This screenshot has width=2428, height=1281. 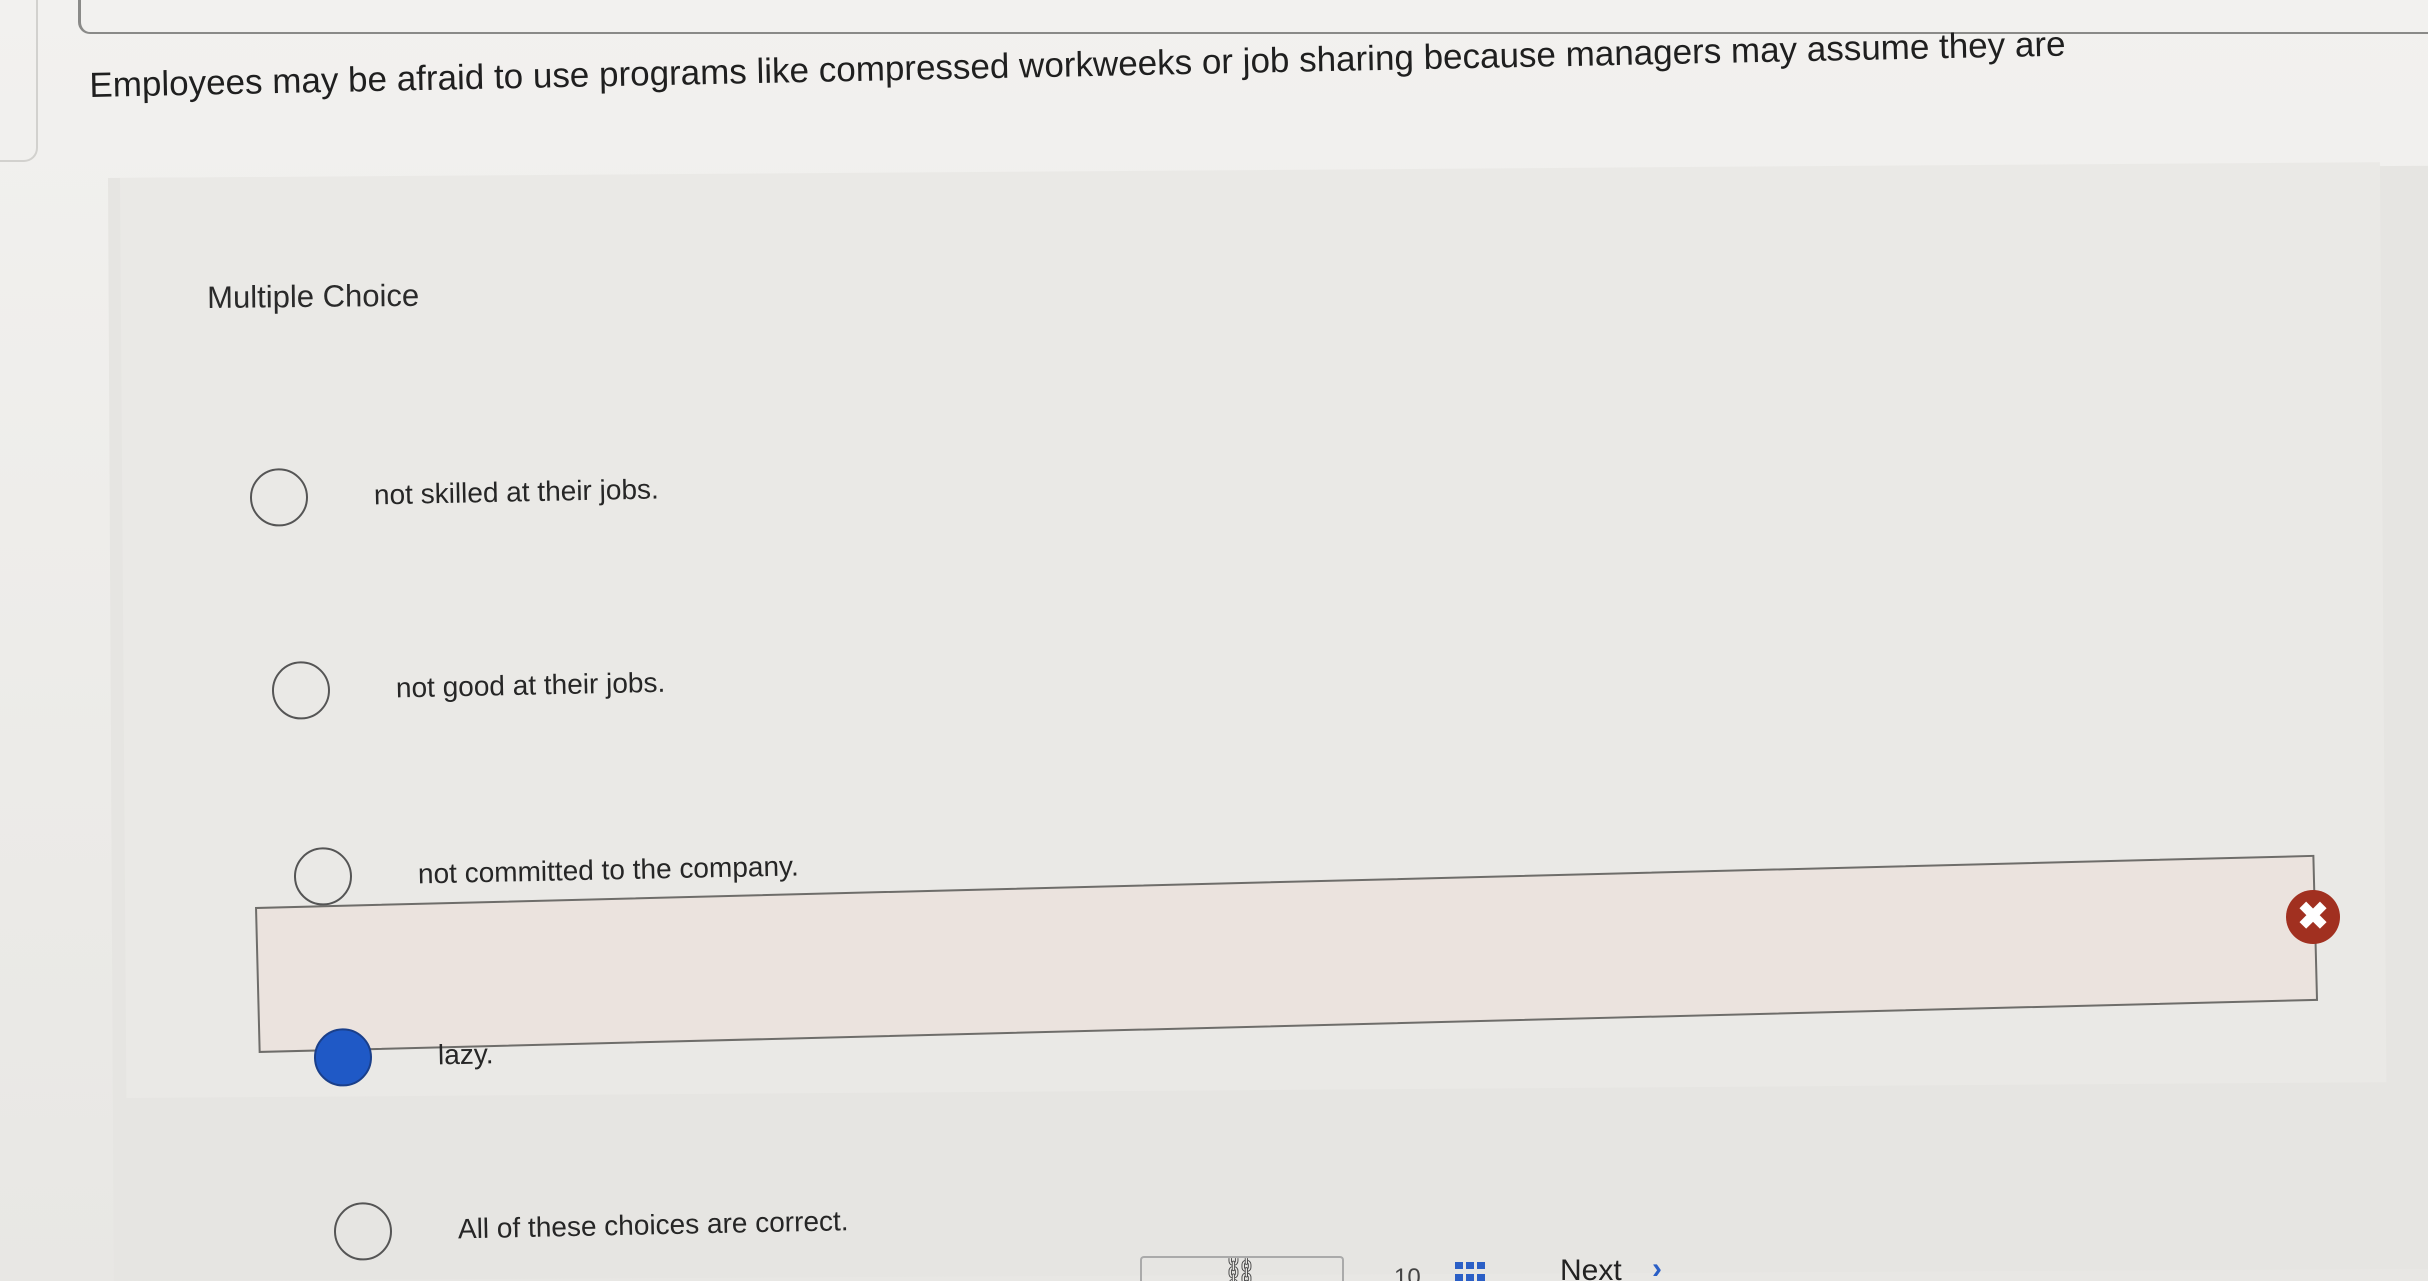 I want to click on next-button: Next, so click(x=1591, y=1267).